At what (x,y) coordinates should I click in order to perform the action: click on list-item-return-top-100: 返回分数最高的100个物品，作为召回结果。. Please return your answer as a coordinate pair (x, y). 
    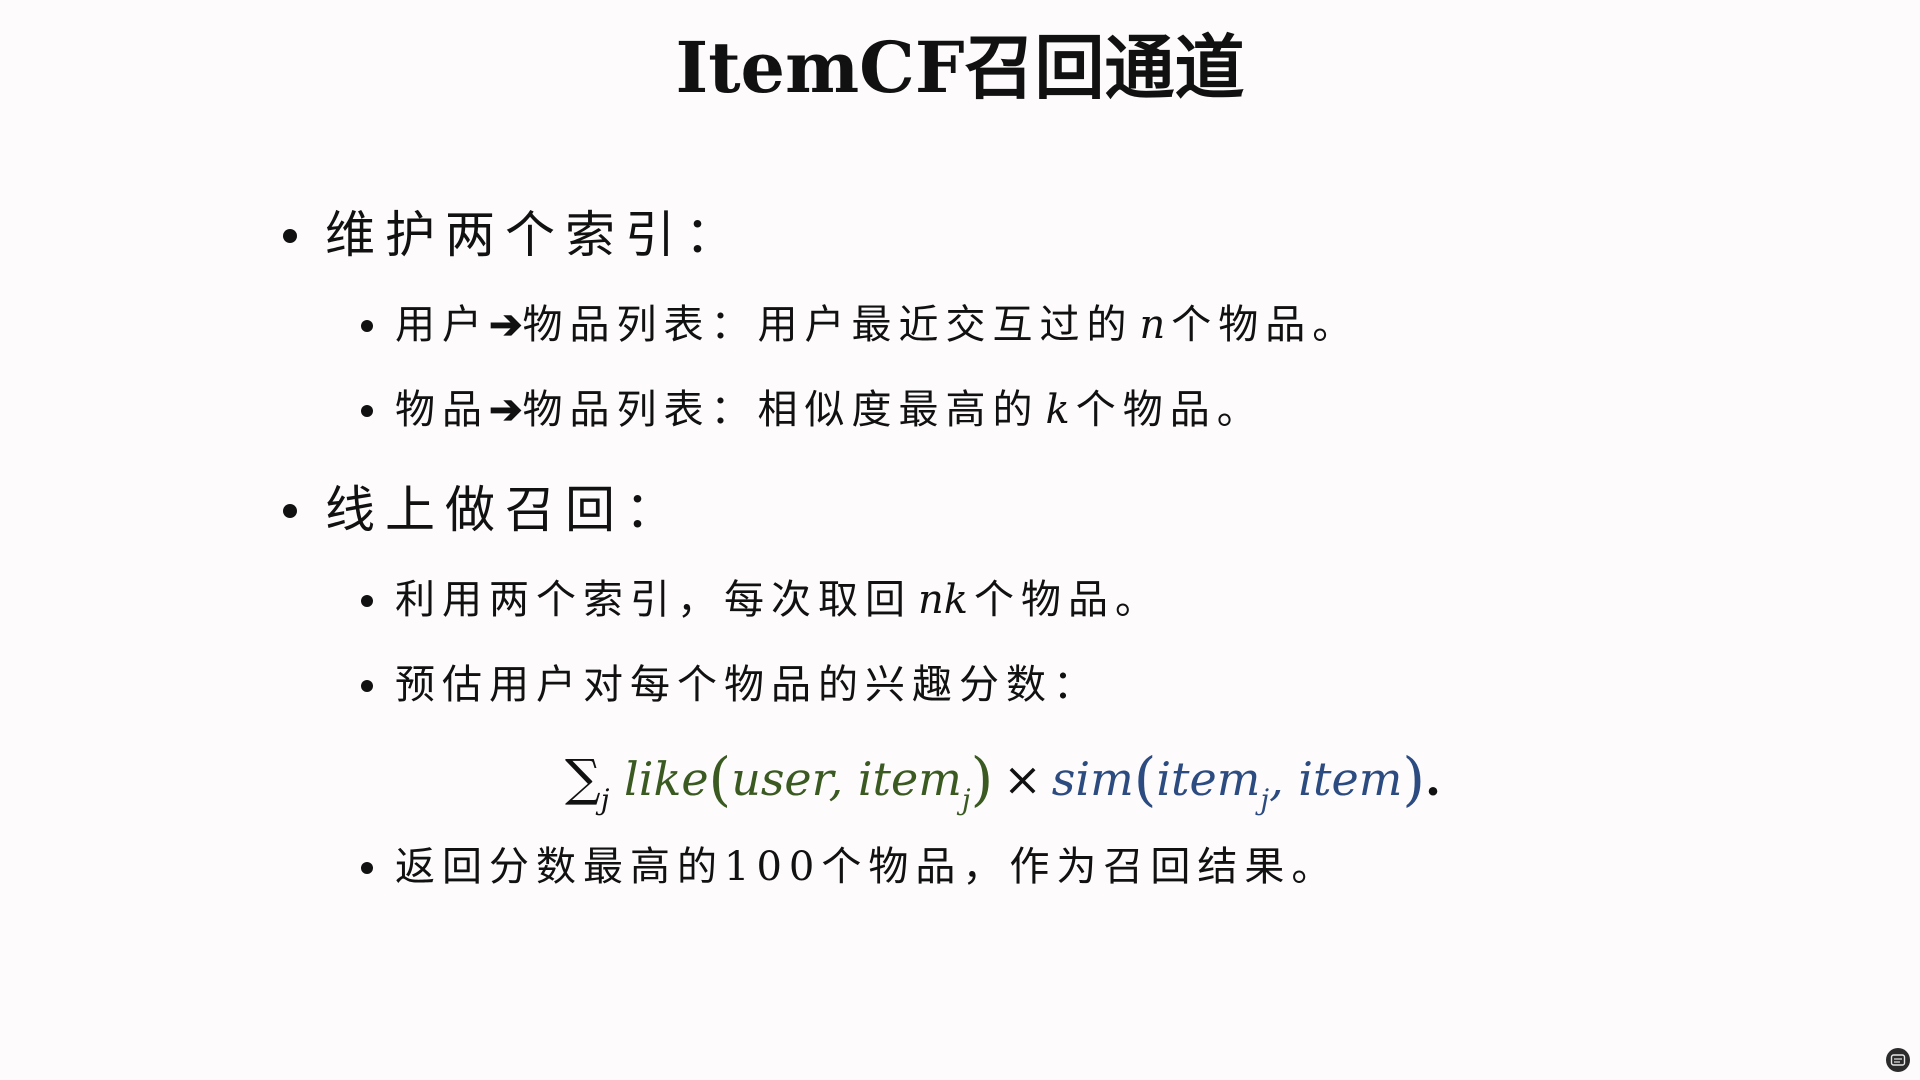
    Looking at the image, I should click on (850, 867).